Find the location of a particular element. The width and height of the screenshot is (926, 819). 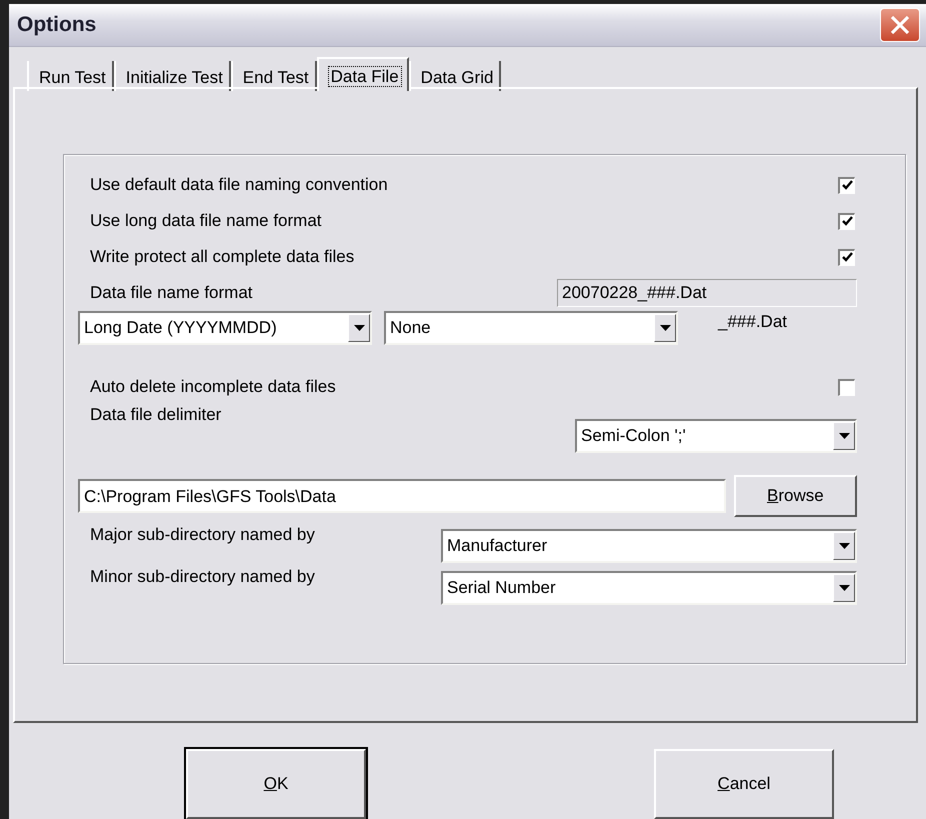

option-label: Minor sub-directory named by is located at coordinates (202, 577).